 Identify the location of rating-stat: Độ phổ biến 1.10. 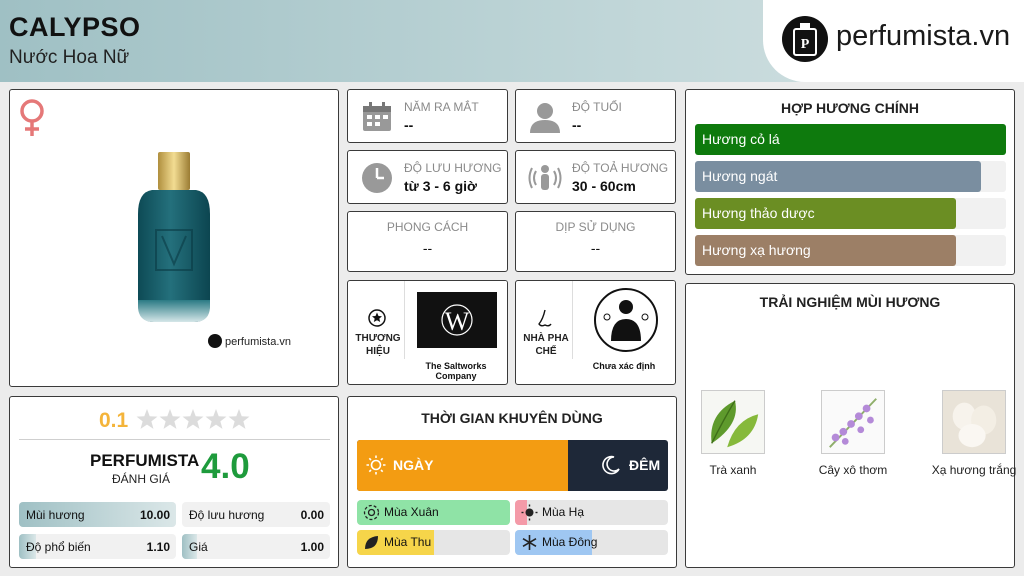
(97, 546).